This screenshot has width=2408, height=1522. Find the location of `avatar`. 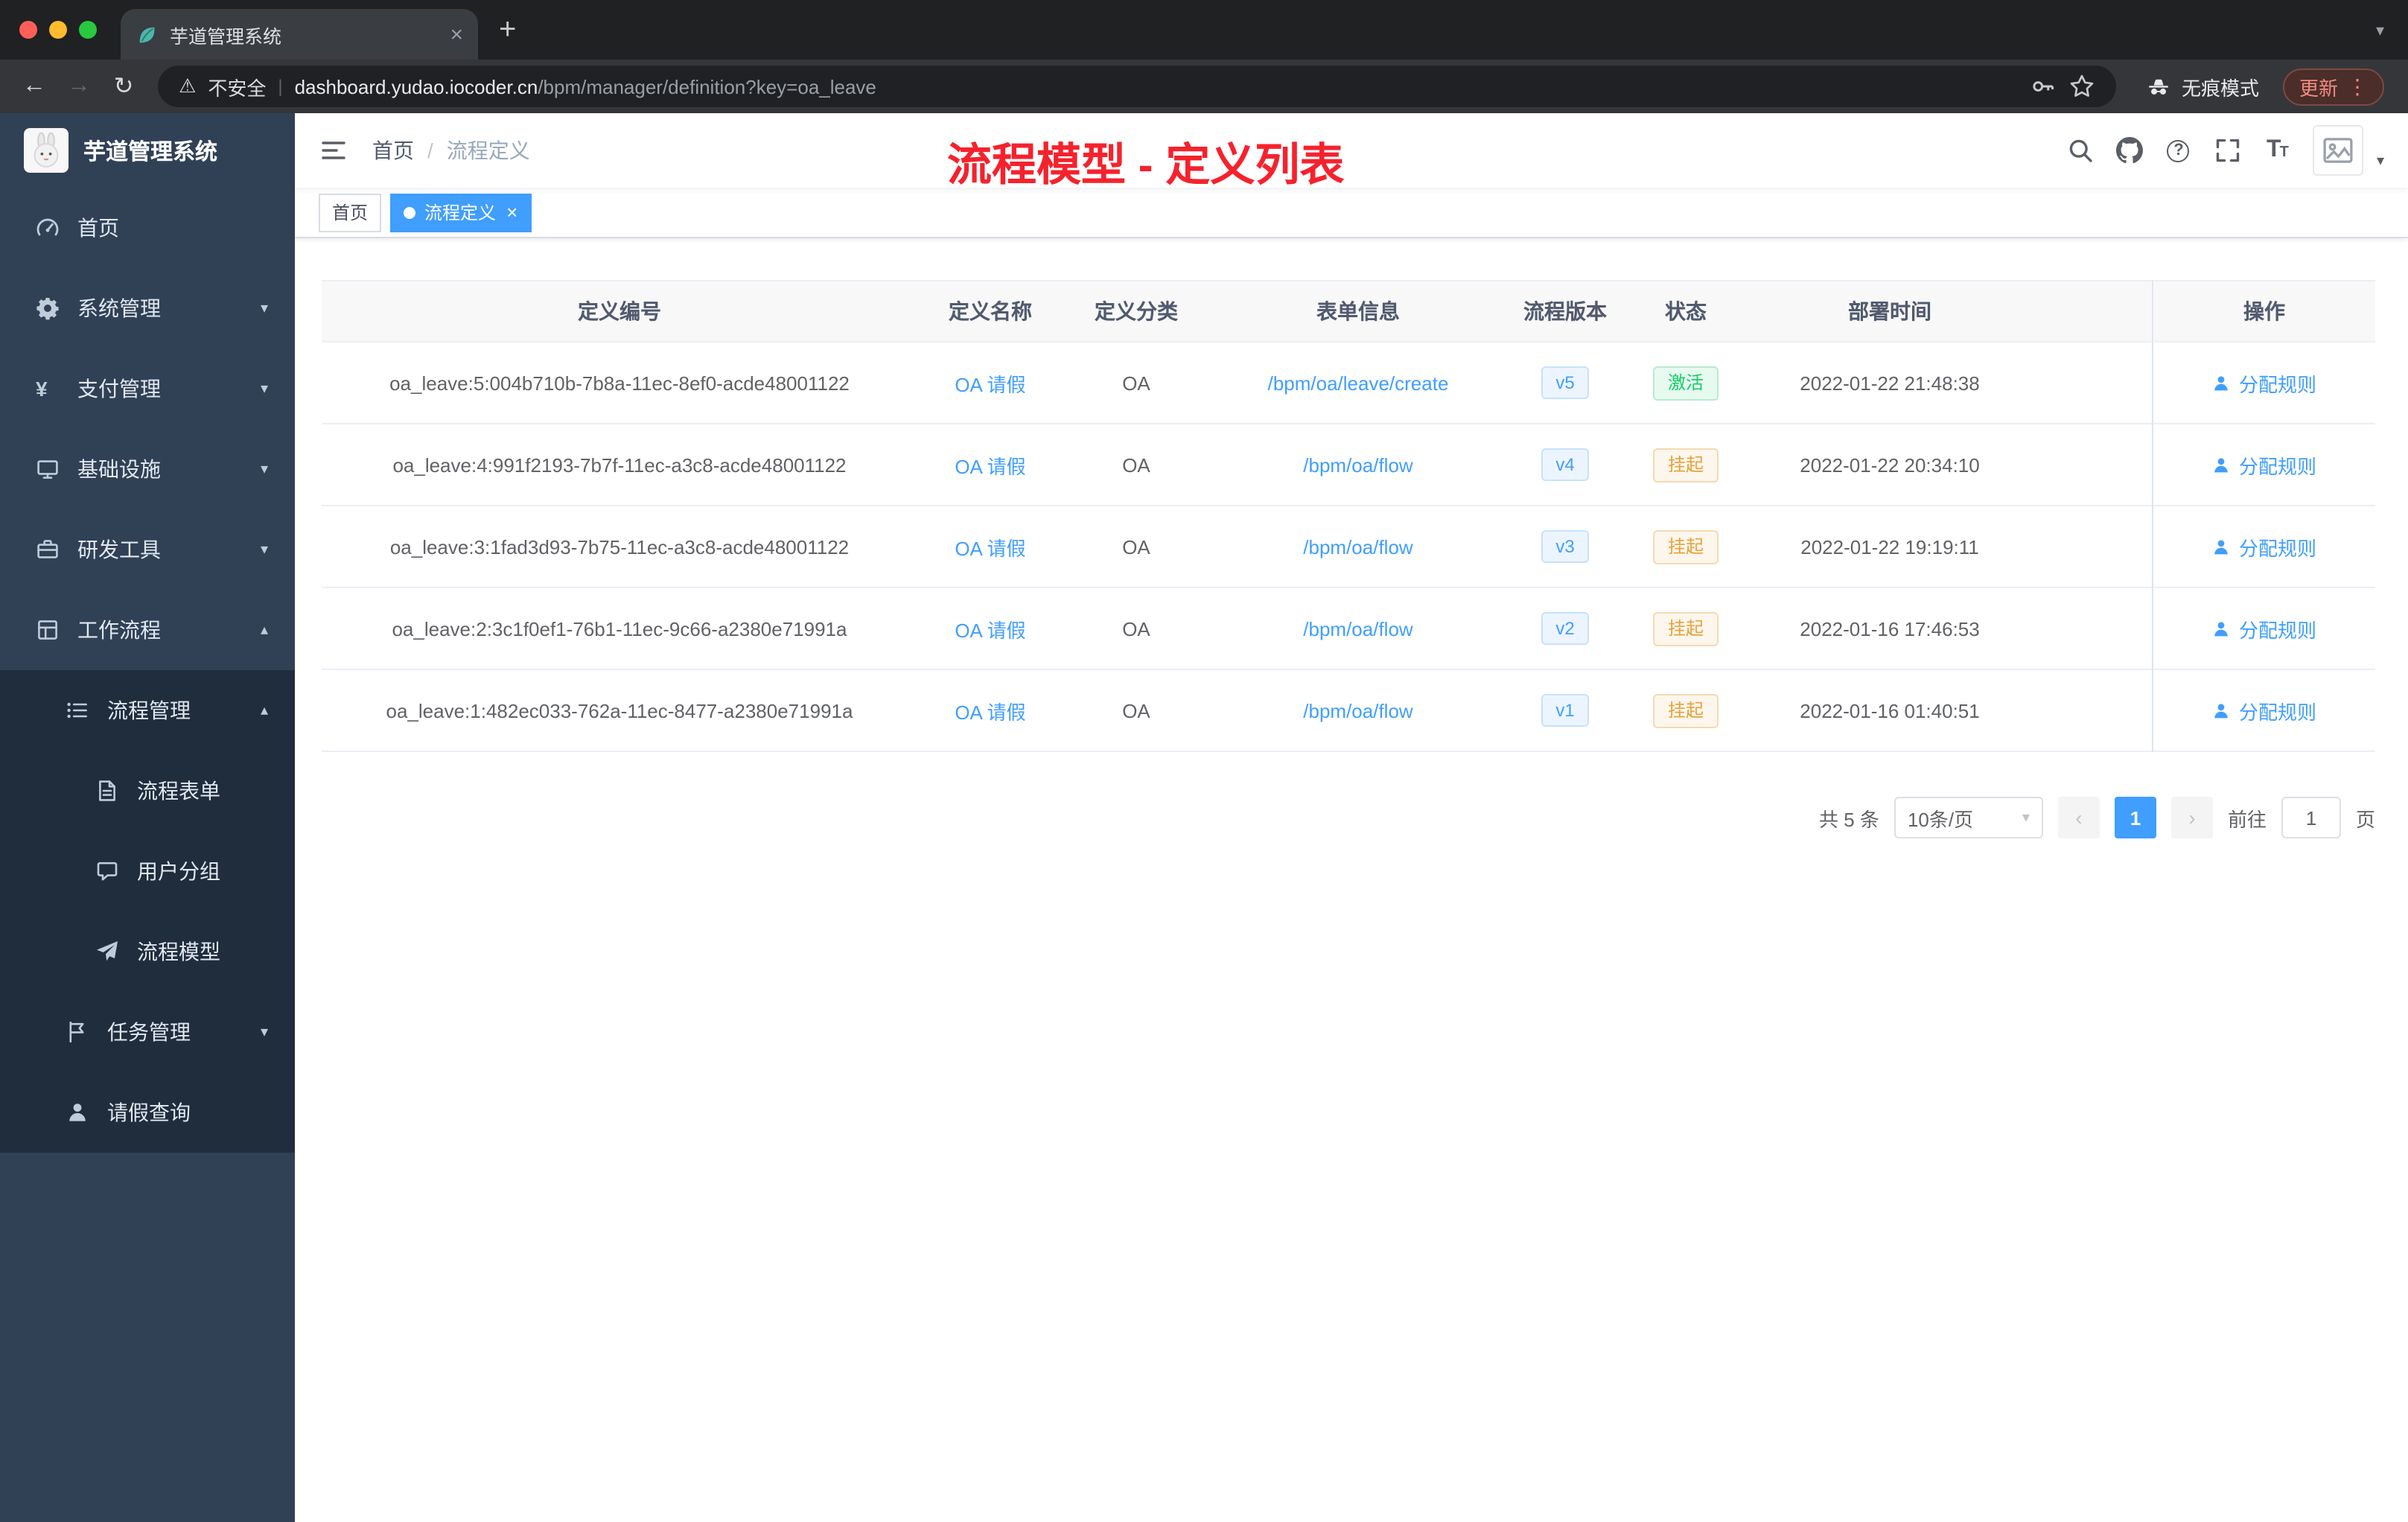

avatar is located at coordinates (2337, 150).